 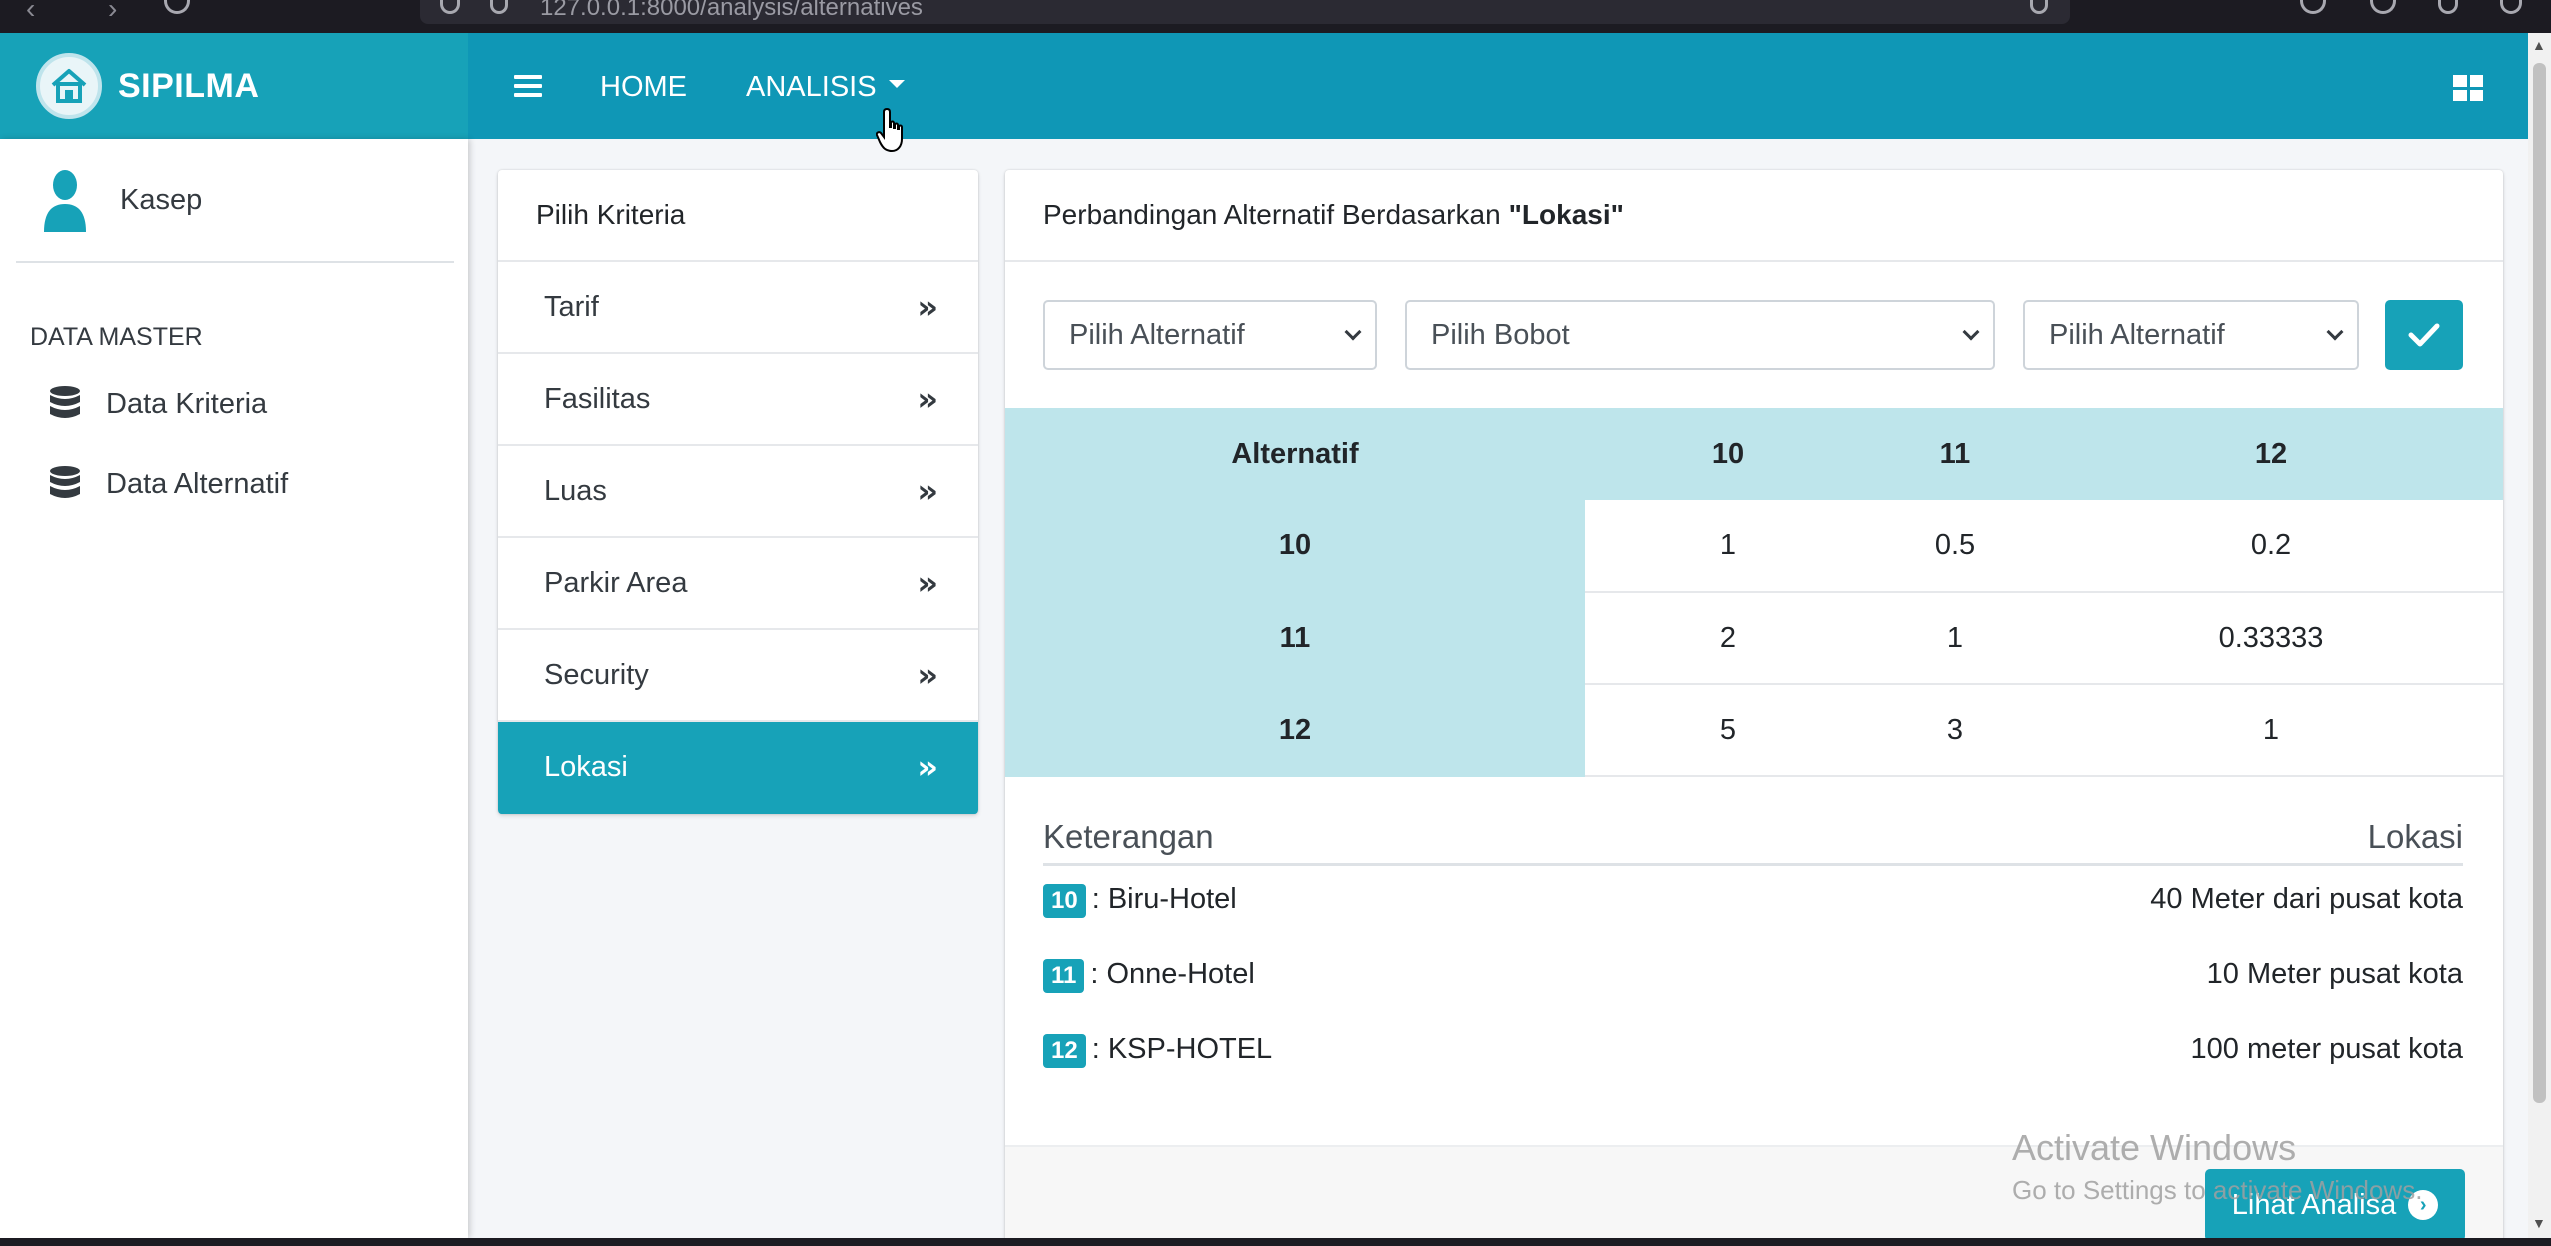 I want to click on sidebar-item-data-alternatif: Data Alternatif, so click(x=168, y=484).